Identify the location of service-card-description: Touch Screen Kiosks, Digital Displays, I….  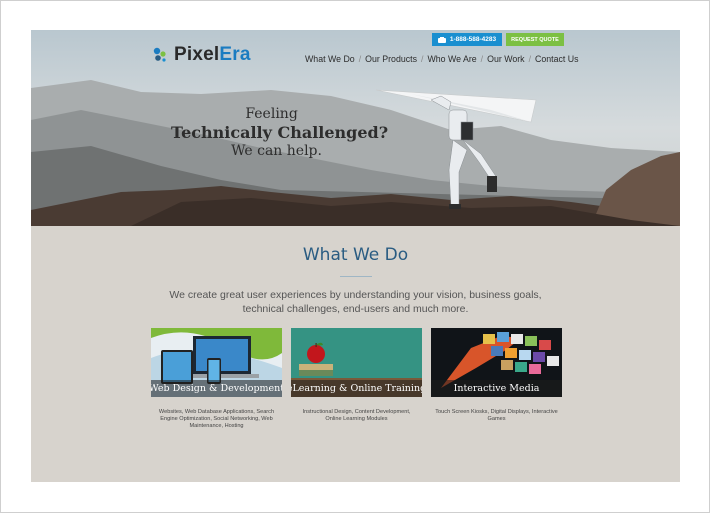
(496, 416).